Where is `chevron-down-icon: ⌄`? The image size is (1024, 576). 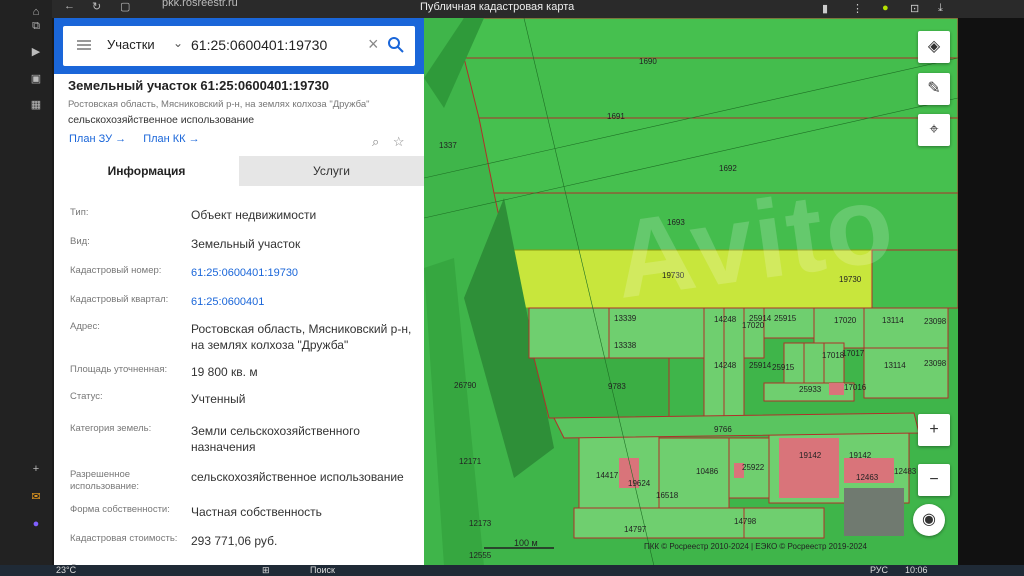
chevron-down-icon: ⌄ is located at coordinates (178, 43).